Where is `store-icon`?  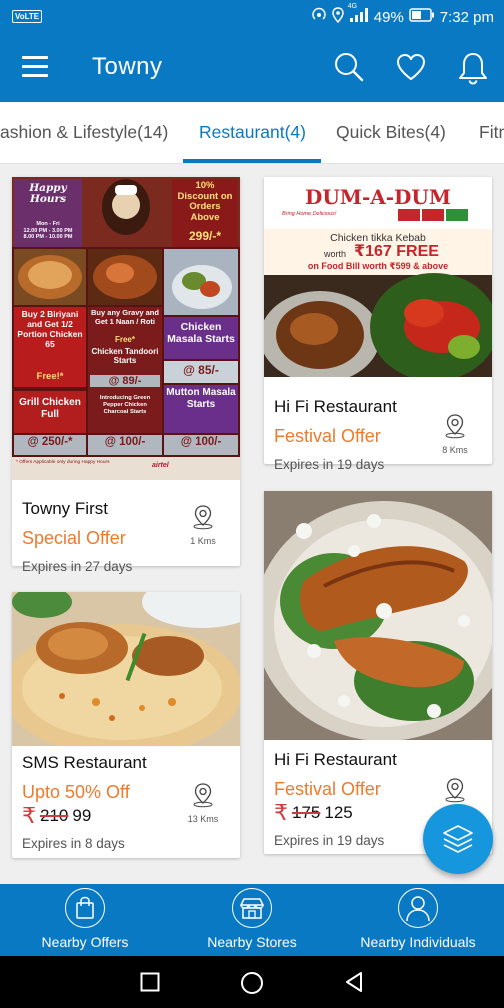
store-icon is located at coordinates (252, 908).